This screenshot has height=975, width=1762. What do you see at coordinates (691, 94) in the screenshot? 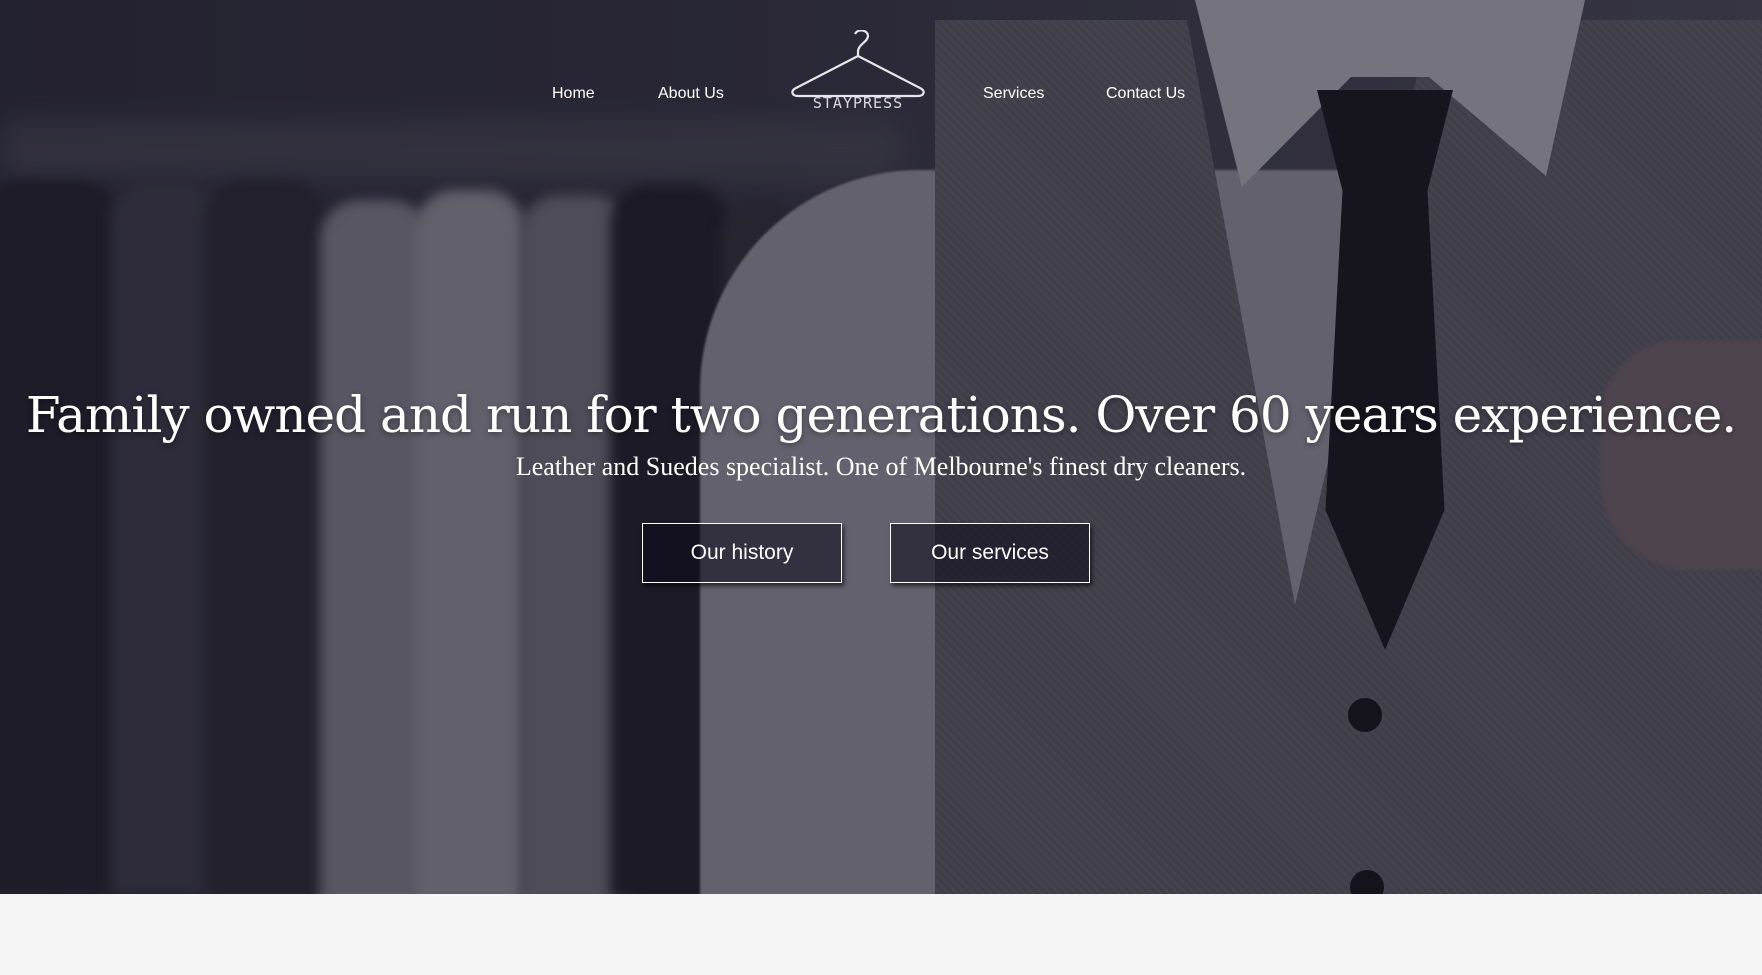
I see `nav-about-link: About Us` at bounding box center [691, 94].